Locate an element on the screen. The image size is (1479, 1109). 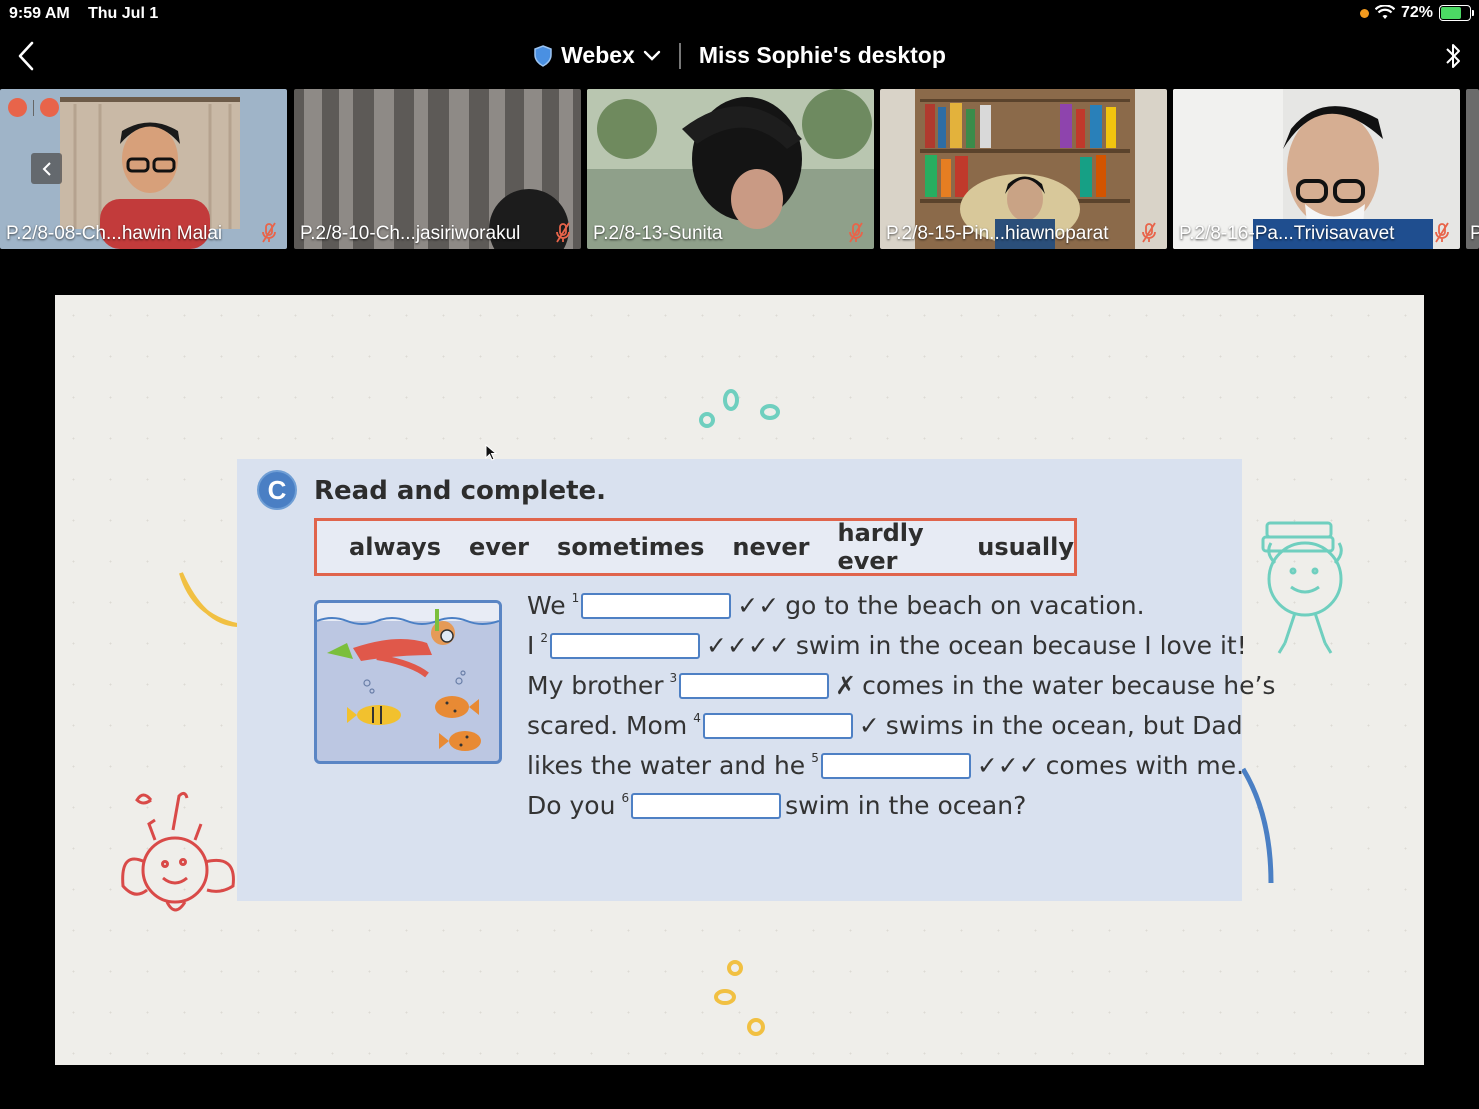
frequency-marks: ✓ is located at coordinates (869, 725).